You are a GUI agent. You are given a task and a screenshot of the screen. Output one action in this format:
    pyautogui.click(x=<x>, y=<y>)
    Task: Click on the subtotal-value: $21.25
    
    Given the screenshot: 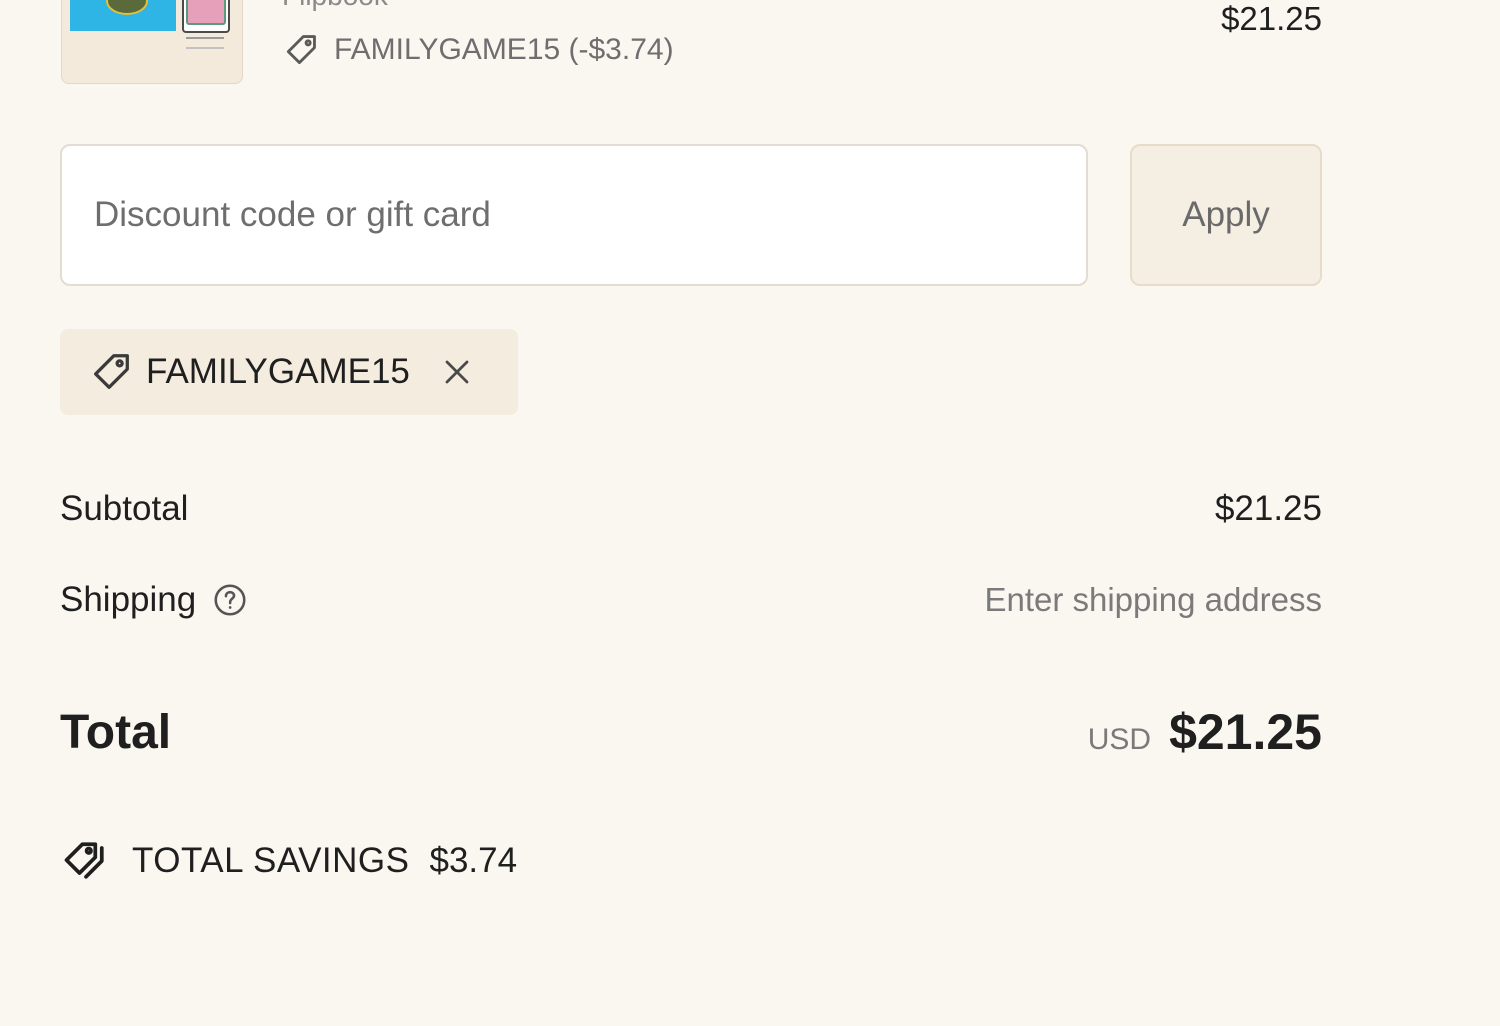 What is the action you would take?
    pyautogui.click(x=1268, y=508)
    